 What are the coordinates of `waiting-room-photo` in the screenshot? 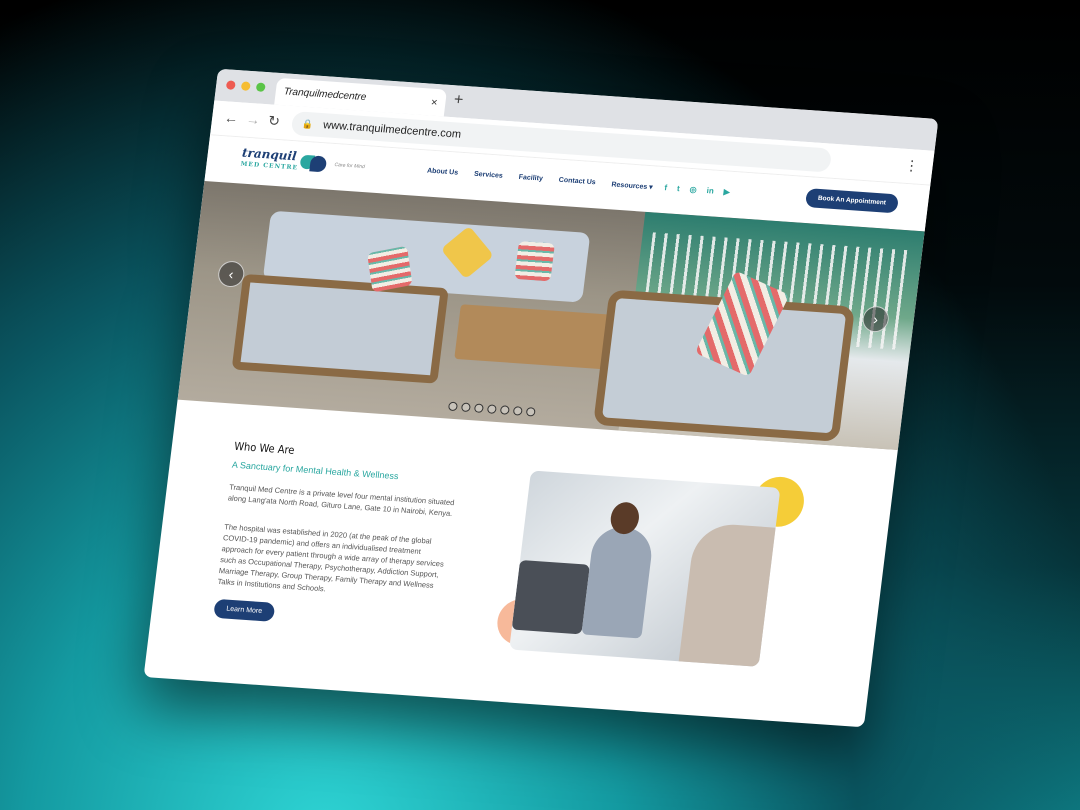 It's located at (645, 568).